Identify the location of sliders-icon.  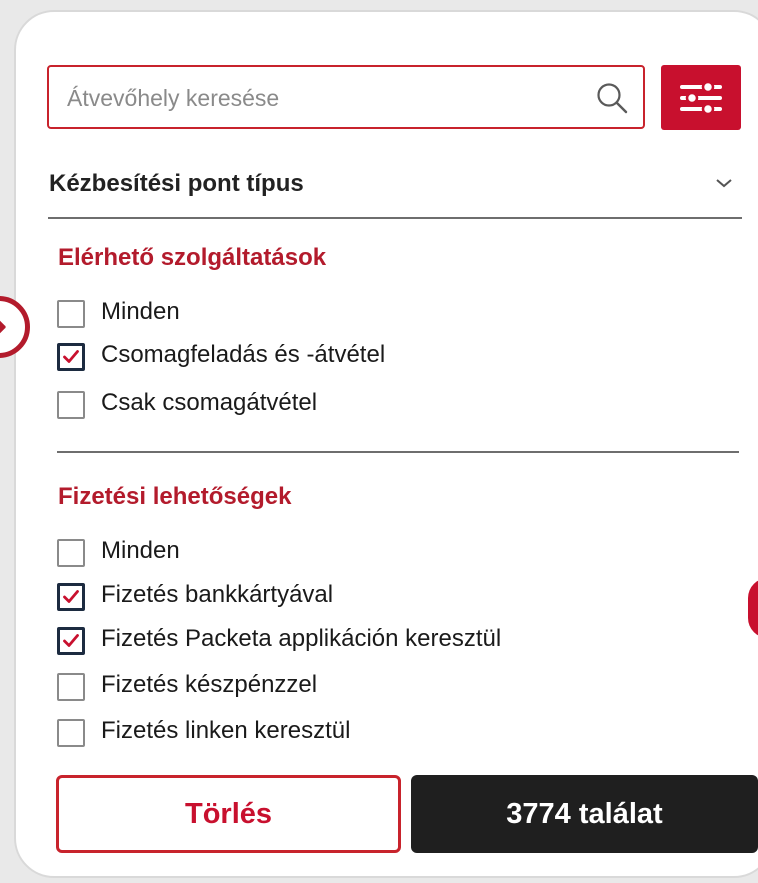
(701, 98).